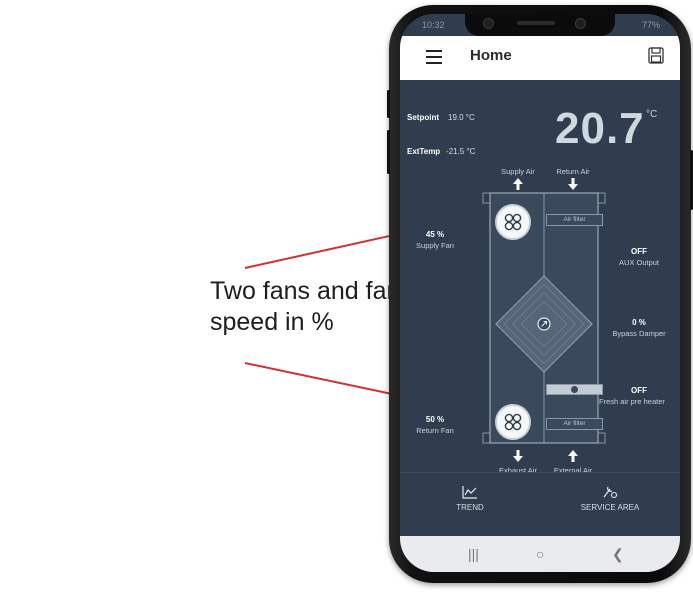  What do you see at coordinates (574, 424) in the screenshot?
I see `air-filter-bottom: Air filter` at bounding box center [574, 424].